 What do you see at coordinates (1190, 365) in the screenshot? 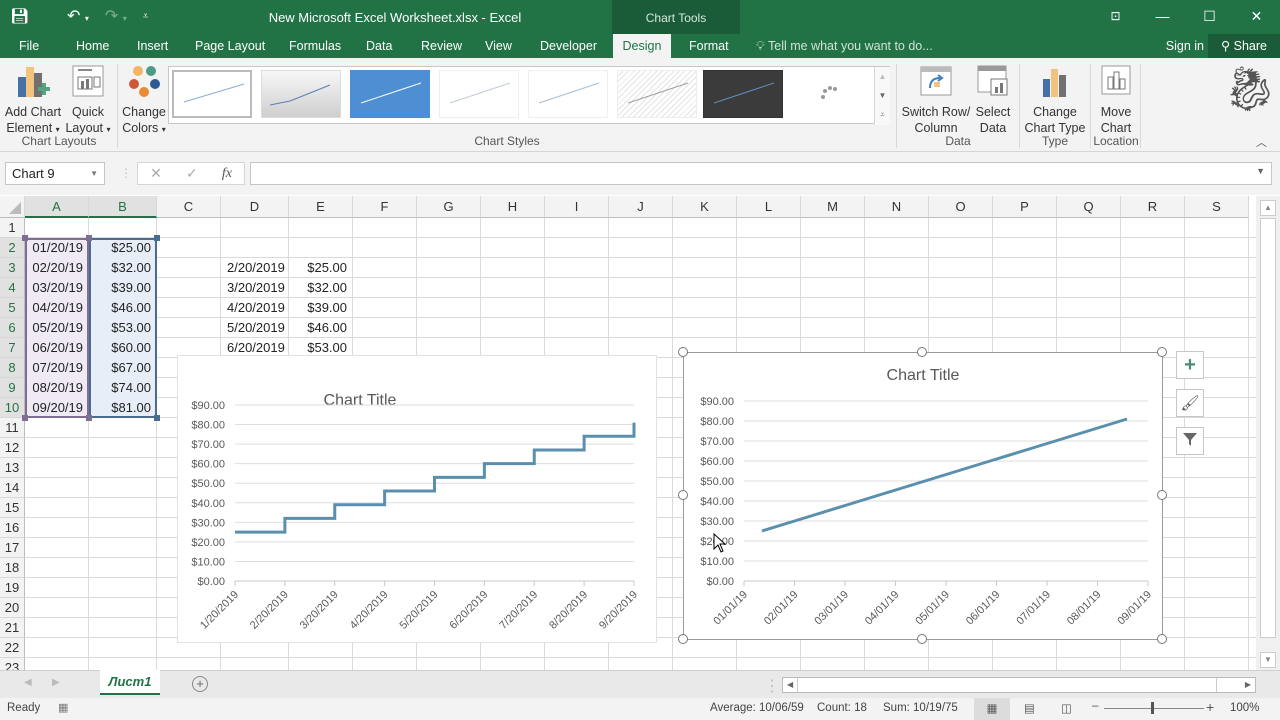
I see `chart-elements-button: +` at bounding box center [1190, 365].